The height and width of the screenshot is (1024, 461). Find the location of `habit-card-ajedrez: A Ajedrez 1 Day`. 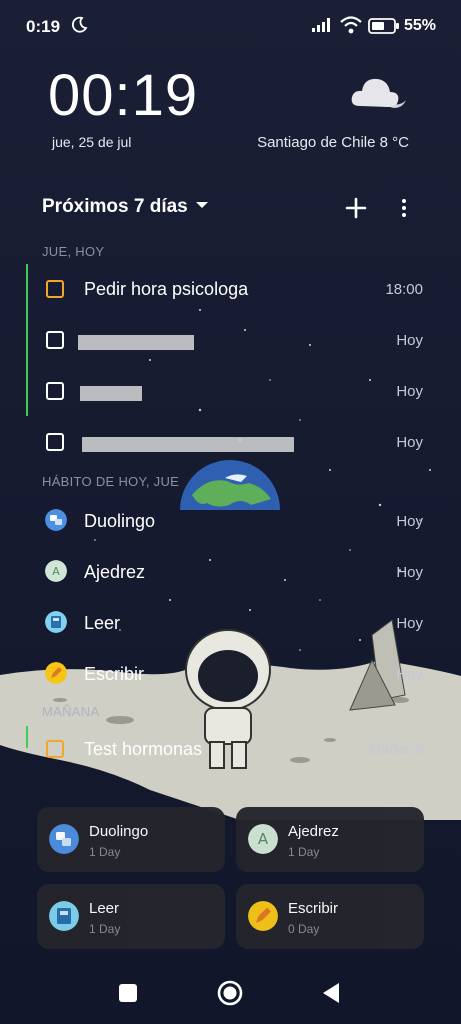

habit-card-ajedrez: A Ajedrez 1 Day is located at coordinates (330, 839).